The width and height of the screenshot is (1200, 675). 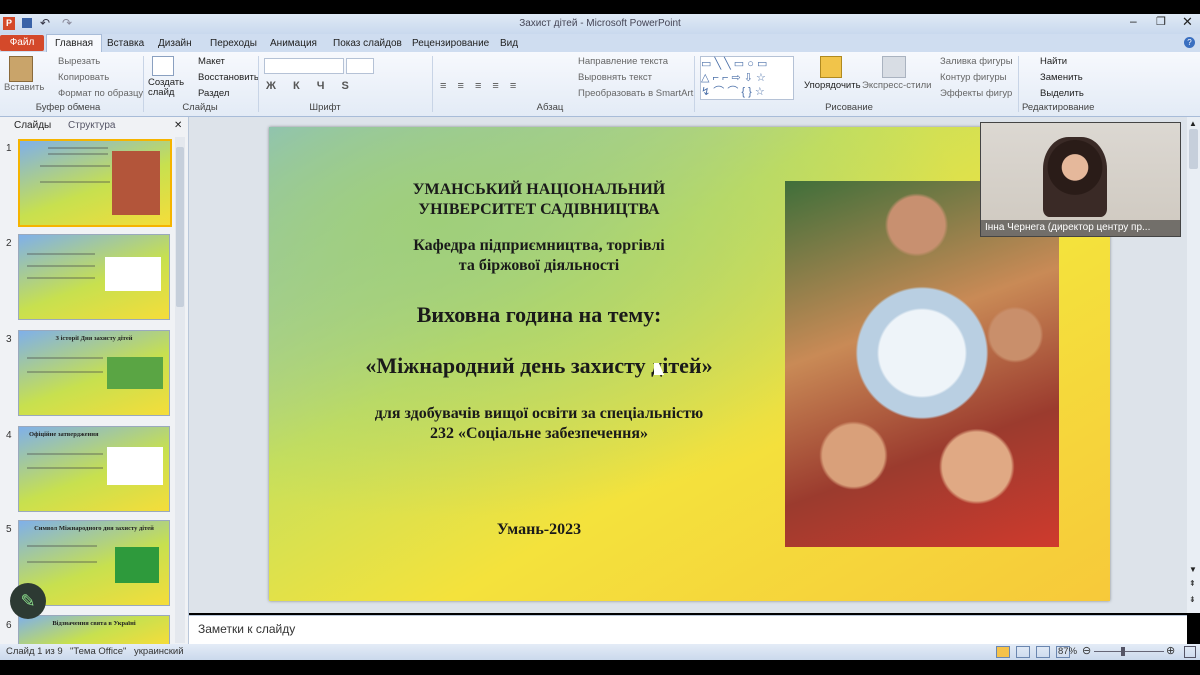 What do you see at coordinates (100, 93) in the screenshot?
I see `format-painter-button: Формат по образцу` at bounding box center [100, 93].